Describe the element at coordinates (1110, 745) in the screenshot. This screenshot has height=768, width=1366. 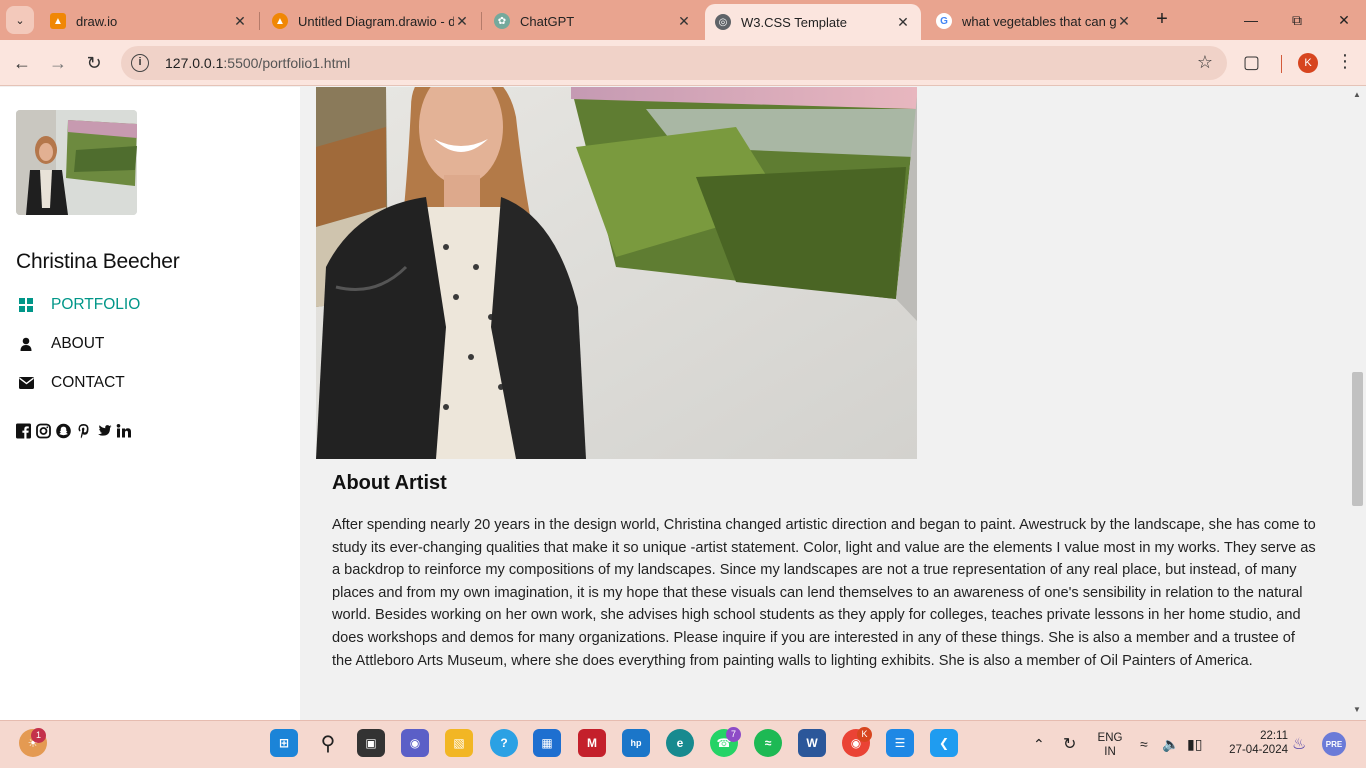
I see `language-indicator: ENG IN` at that location.